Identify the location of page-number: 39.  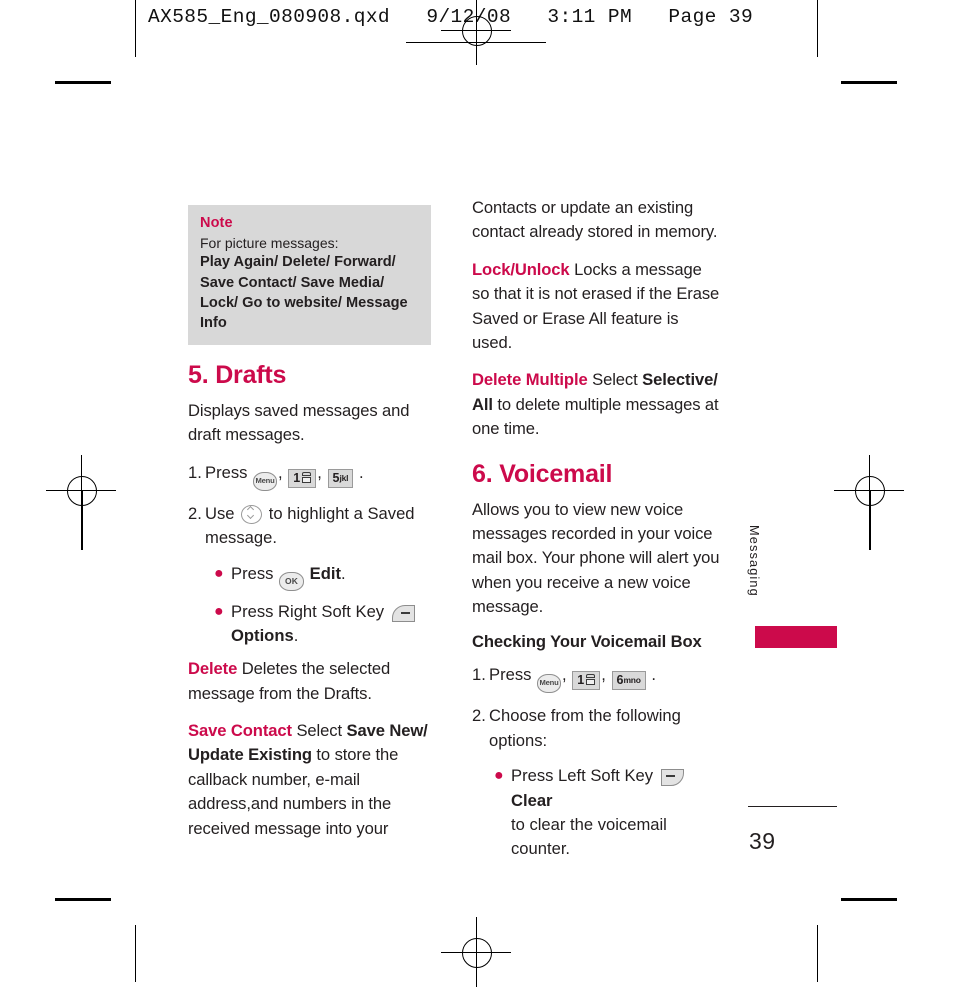
(762, 841).